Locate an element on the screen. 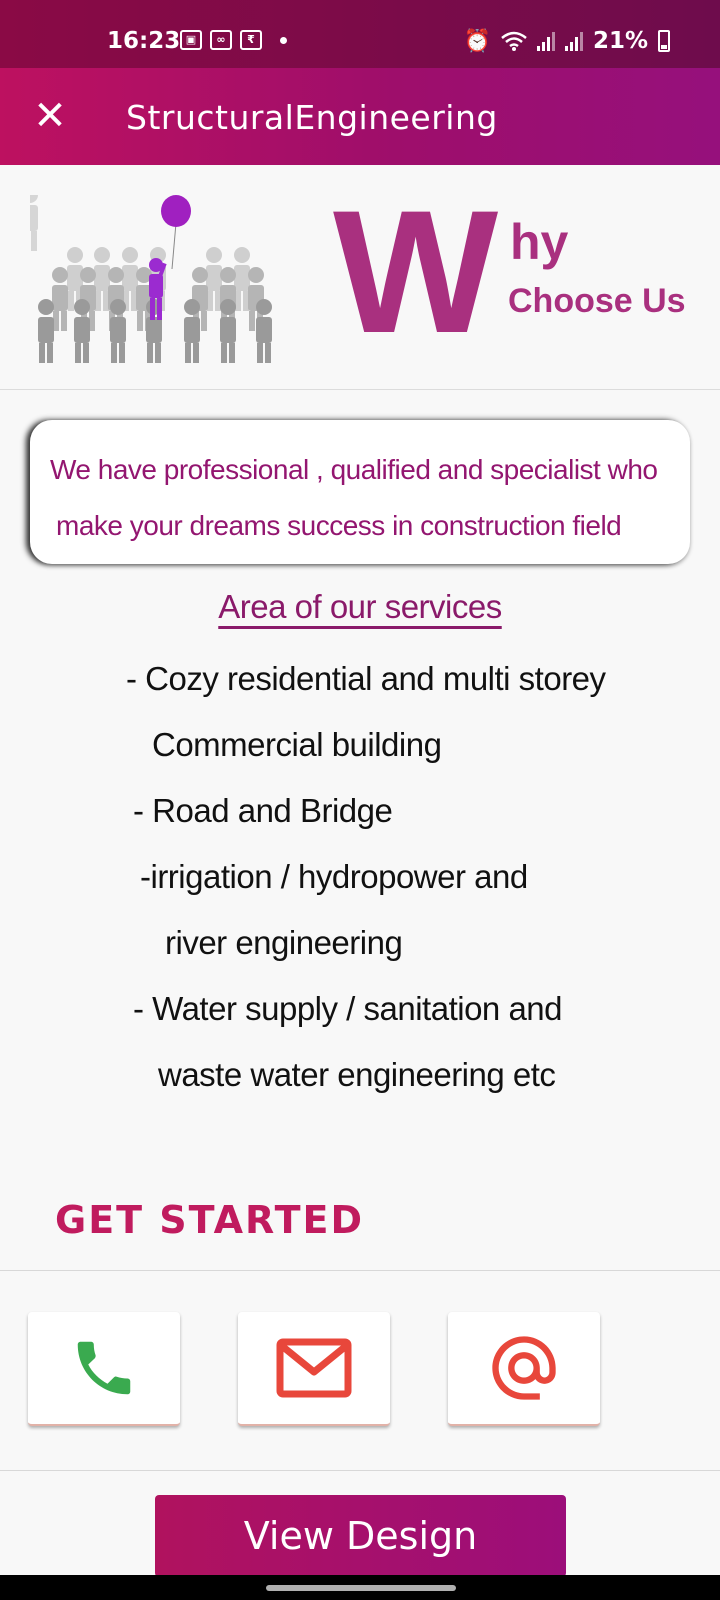 The height and width of the screenshot is (1600, 720). service-line-7: waste water engineering etc is located at coordinates (357, 1074).